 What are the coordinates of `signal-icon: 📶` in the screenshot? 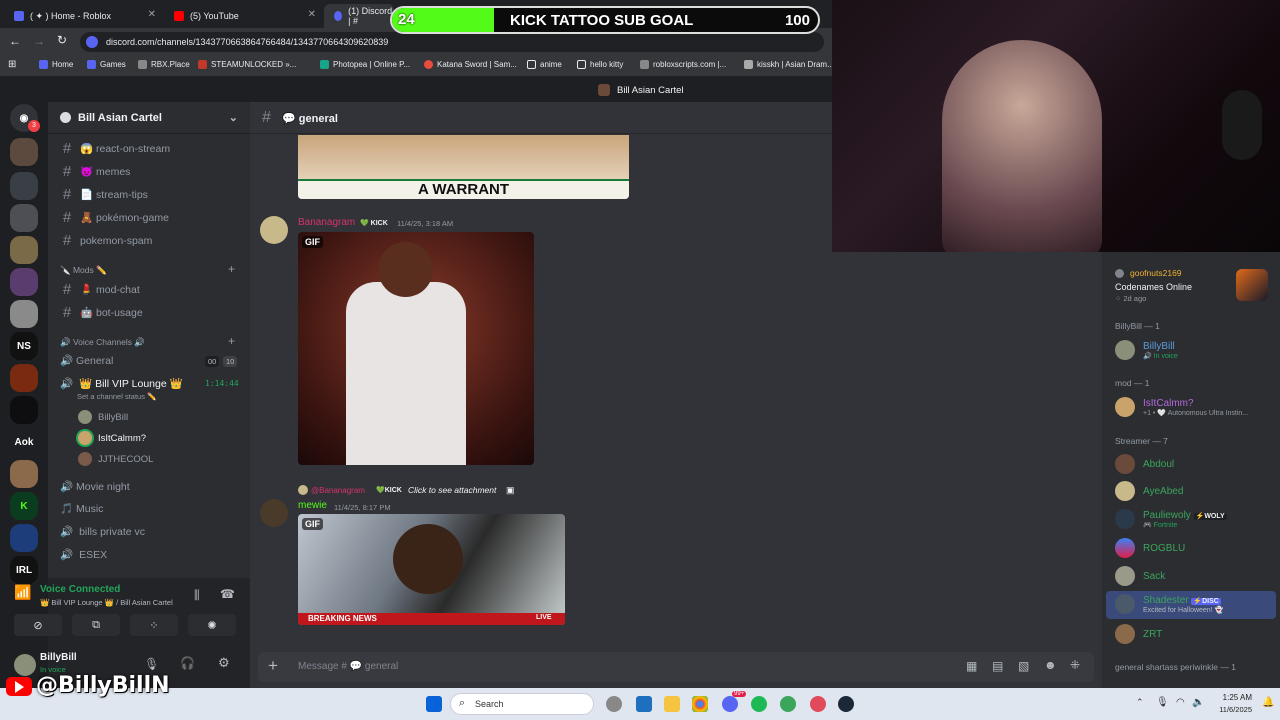 It's located at (22, 592).